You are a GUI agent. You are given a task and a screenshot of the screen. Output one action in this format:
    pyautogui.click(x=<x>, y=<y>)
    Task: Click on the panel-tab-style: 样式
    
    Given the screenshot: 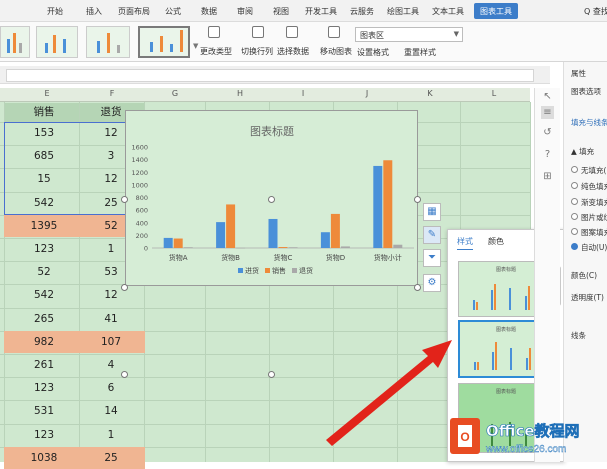 What is the action you would take?
    pyautogui.click(x=465, y=243)
    